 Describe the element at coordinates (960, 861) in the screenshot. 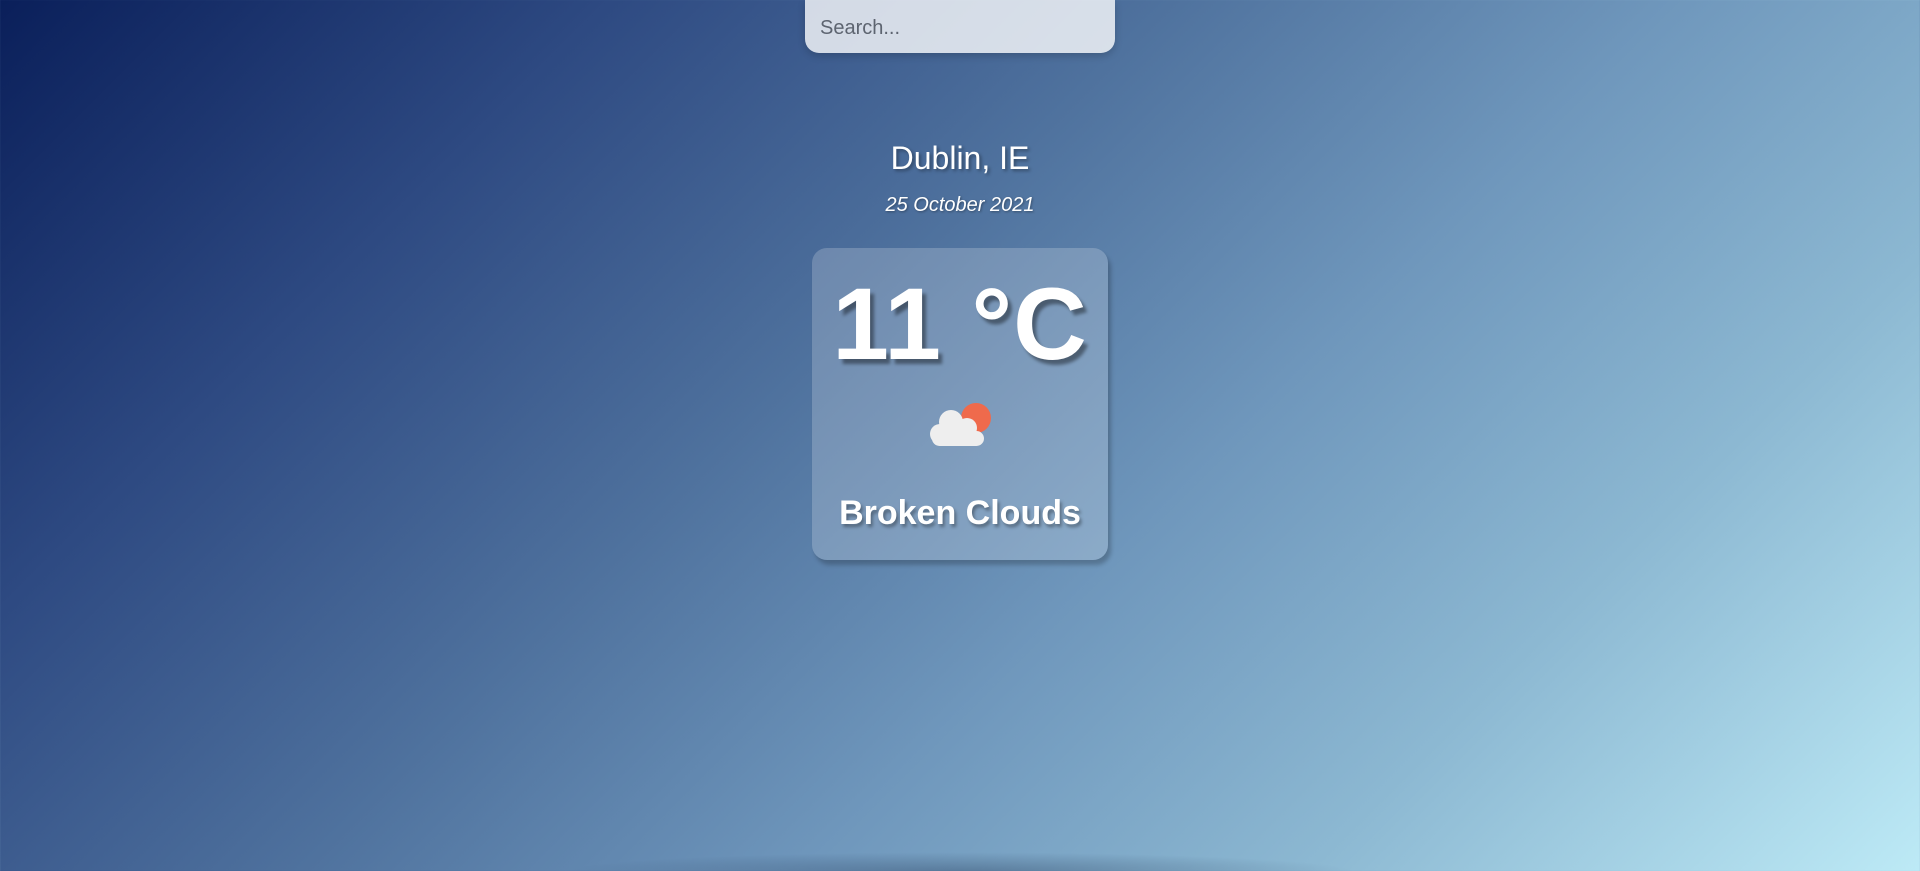

I see `bottom-shadow` at that location.